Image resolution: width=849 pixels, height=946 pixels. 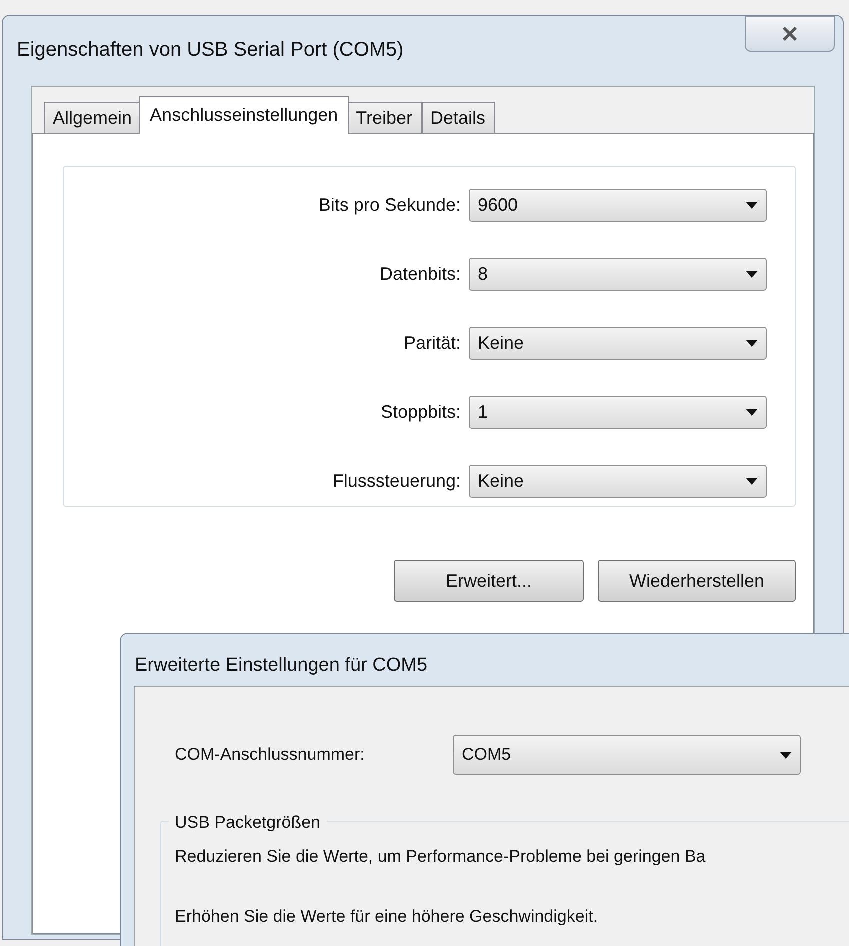 I want to click on close-button, so click(x=790, y=34).